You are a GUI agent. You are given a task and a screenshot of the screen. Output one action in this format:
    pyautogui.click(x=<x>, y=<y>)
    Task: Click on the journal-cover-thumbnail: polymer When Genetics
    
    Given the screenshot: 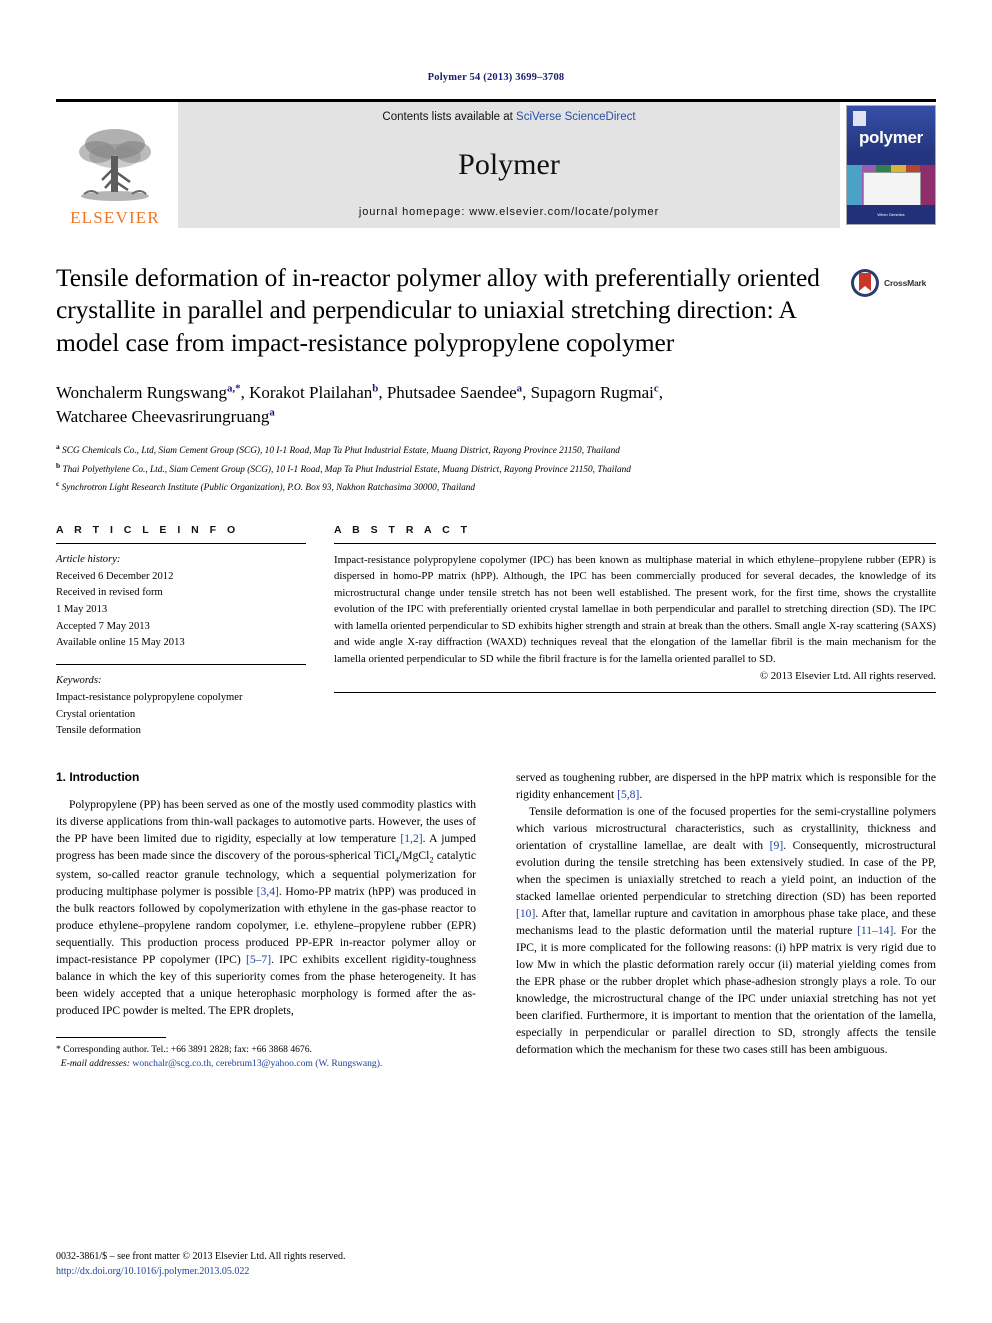 What is the action you would take?
    pyautogui.click(x=891, y=165)
    